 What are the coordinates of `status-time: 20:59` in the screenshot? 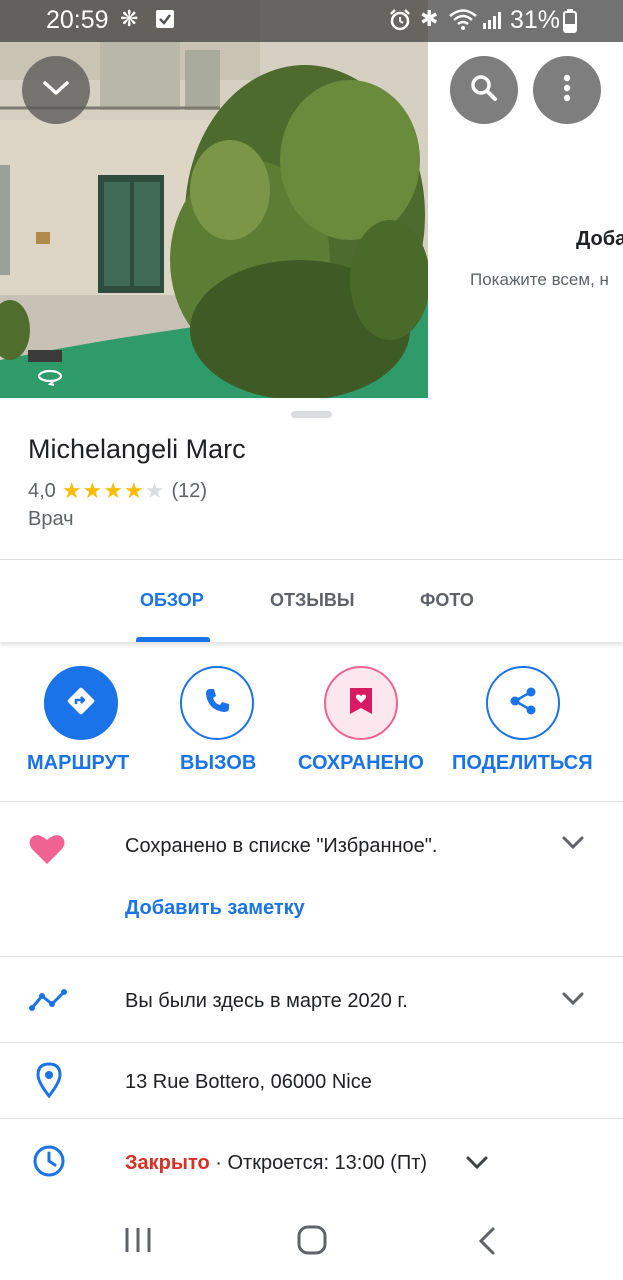 It's located at (77, 20).